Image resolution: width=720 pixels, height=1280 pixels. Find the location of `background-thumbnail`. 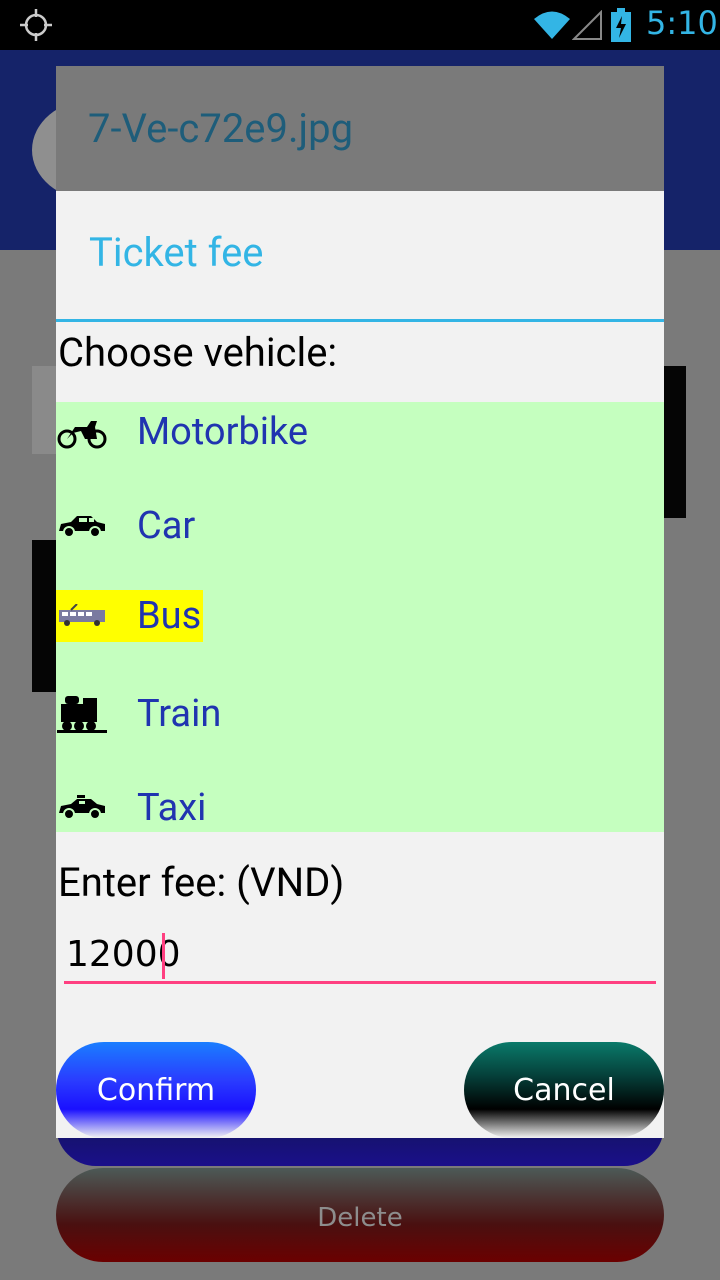

background-thumbnail is located at coordinates (44, 410).